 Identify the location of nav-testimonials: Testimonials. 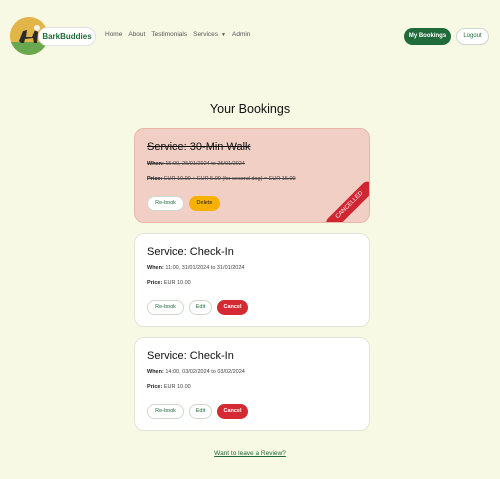
(169, 34).